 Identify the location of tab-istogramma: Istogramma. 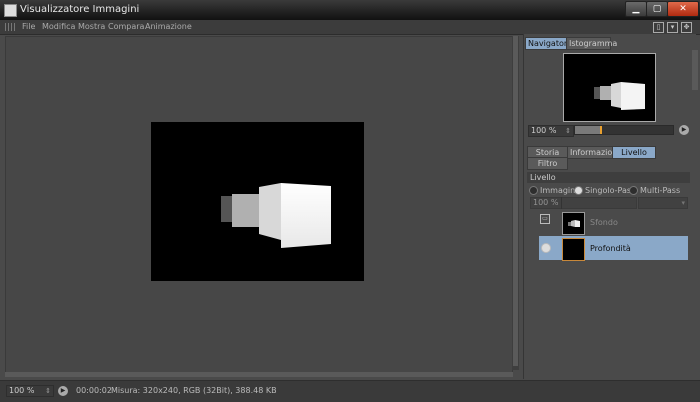
(591, 43).